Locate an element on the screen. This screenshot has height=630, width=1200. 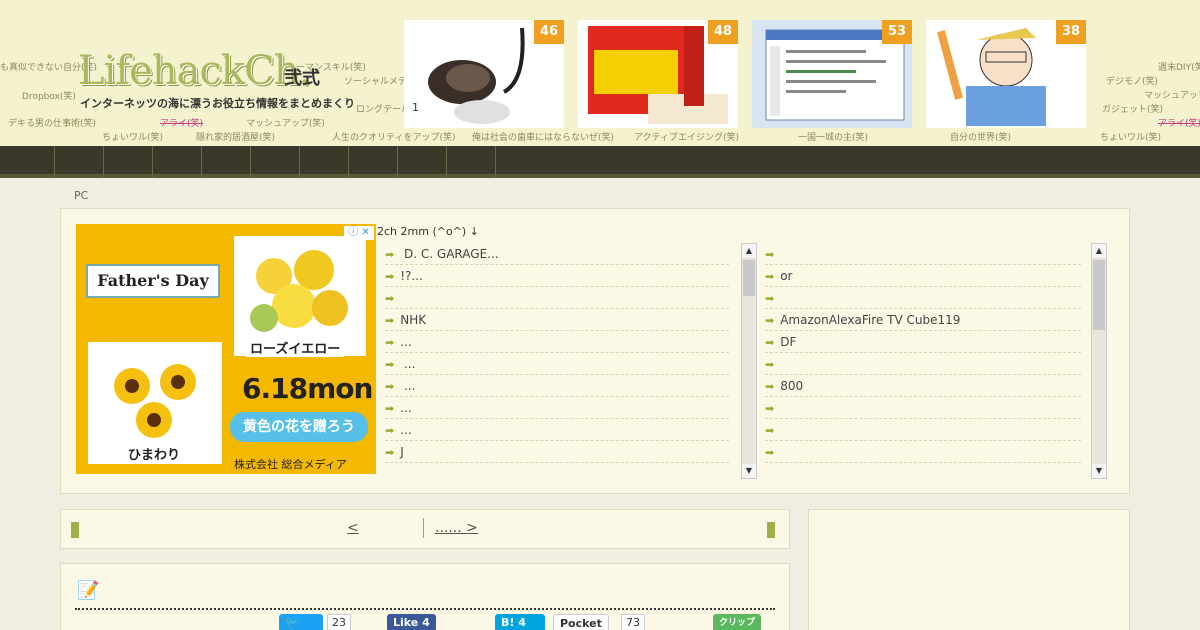
popular-thumbnail: 53 is located at coordinates (832, 74).